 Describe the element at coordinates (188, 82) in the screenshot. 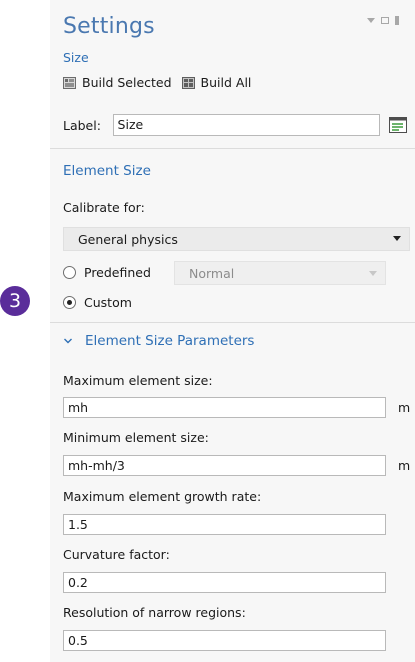

I see `build-all-icon` at that location.